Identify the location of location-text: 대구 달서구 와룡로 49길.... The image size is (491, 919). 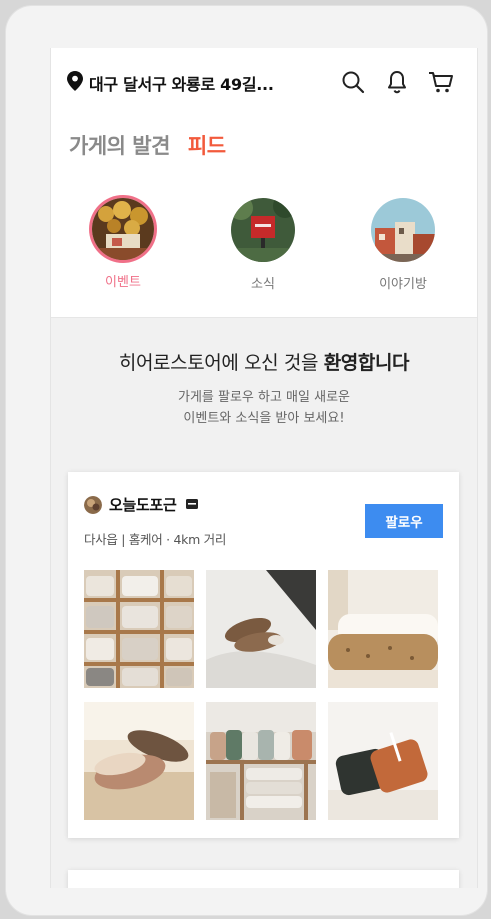
(181, 84).